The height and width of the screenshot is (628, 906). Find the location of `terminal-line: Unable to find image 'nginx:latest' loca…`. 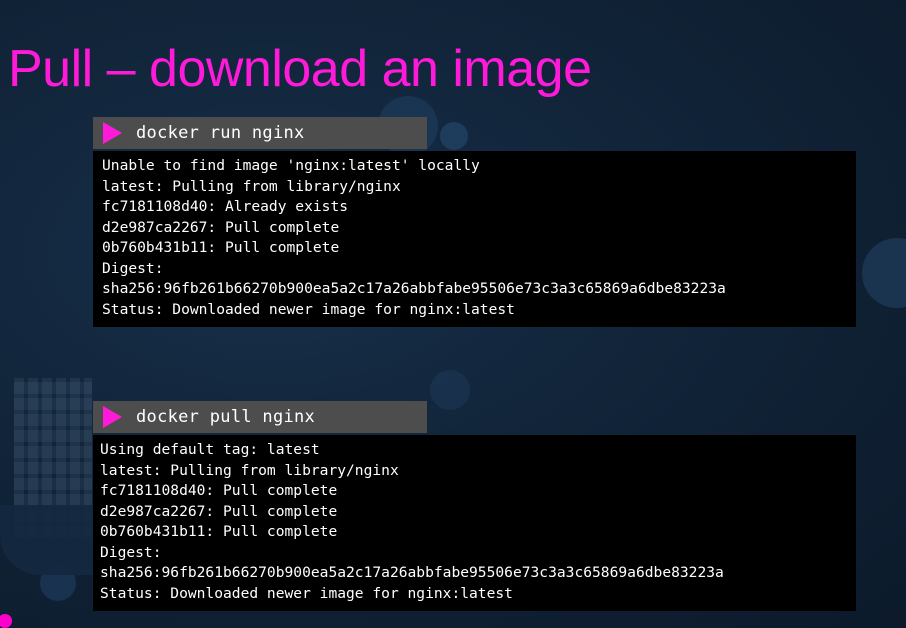

terminal-line: Unable to find image 'nginx:latest' loca… is located at coordinates (291, 165).